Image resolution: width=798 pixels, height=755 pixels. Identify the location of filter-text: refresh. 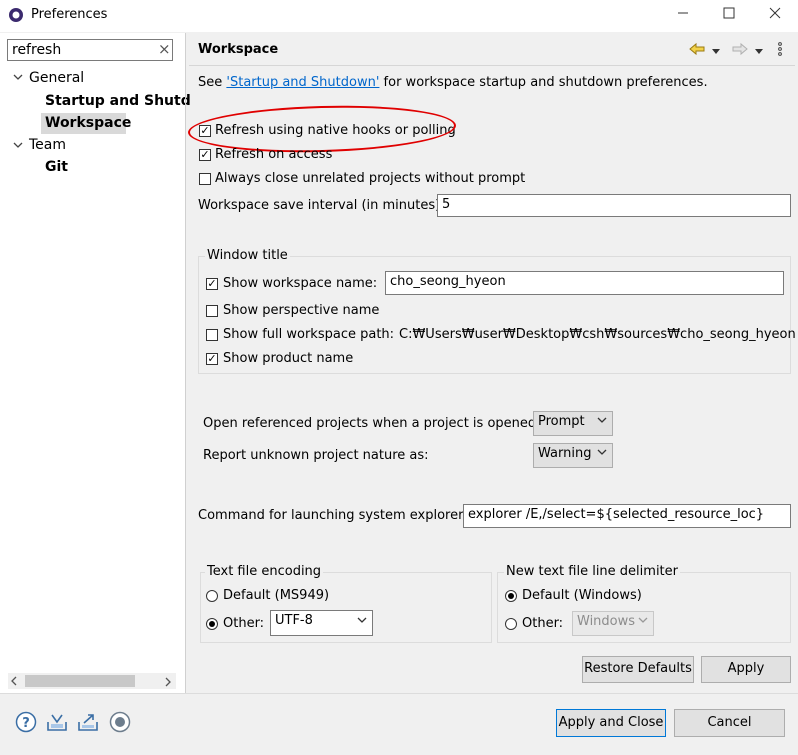
(37, 50).